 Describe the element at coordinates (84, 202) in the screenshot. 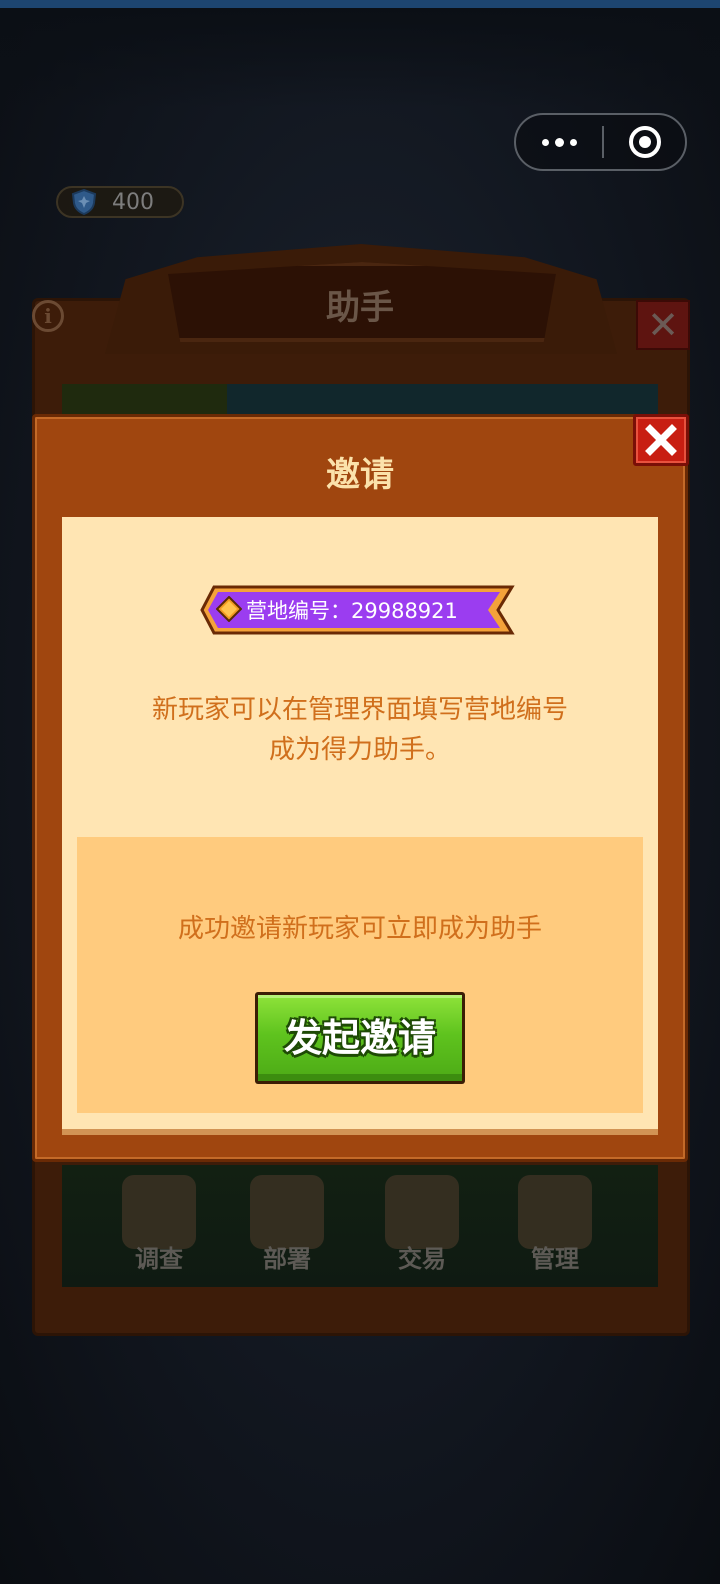

I see `shield-icon` at that location.